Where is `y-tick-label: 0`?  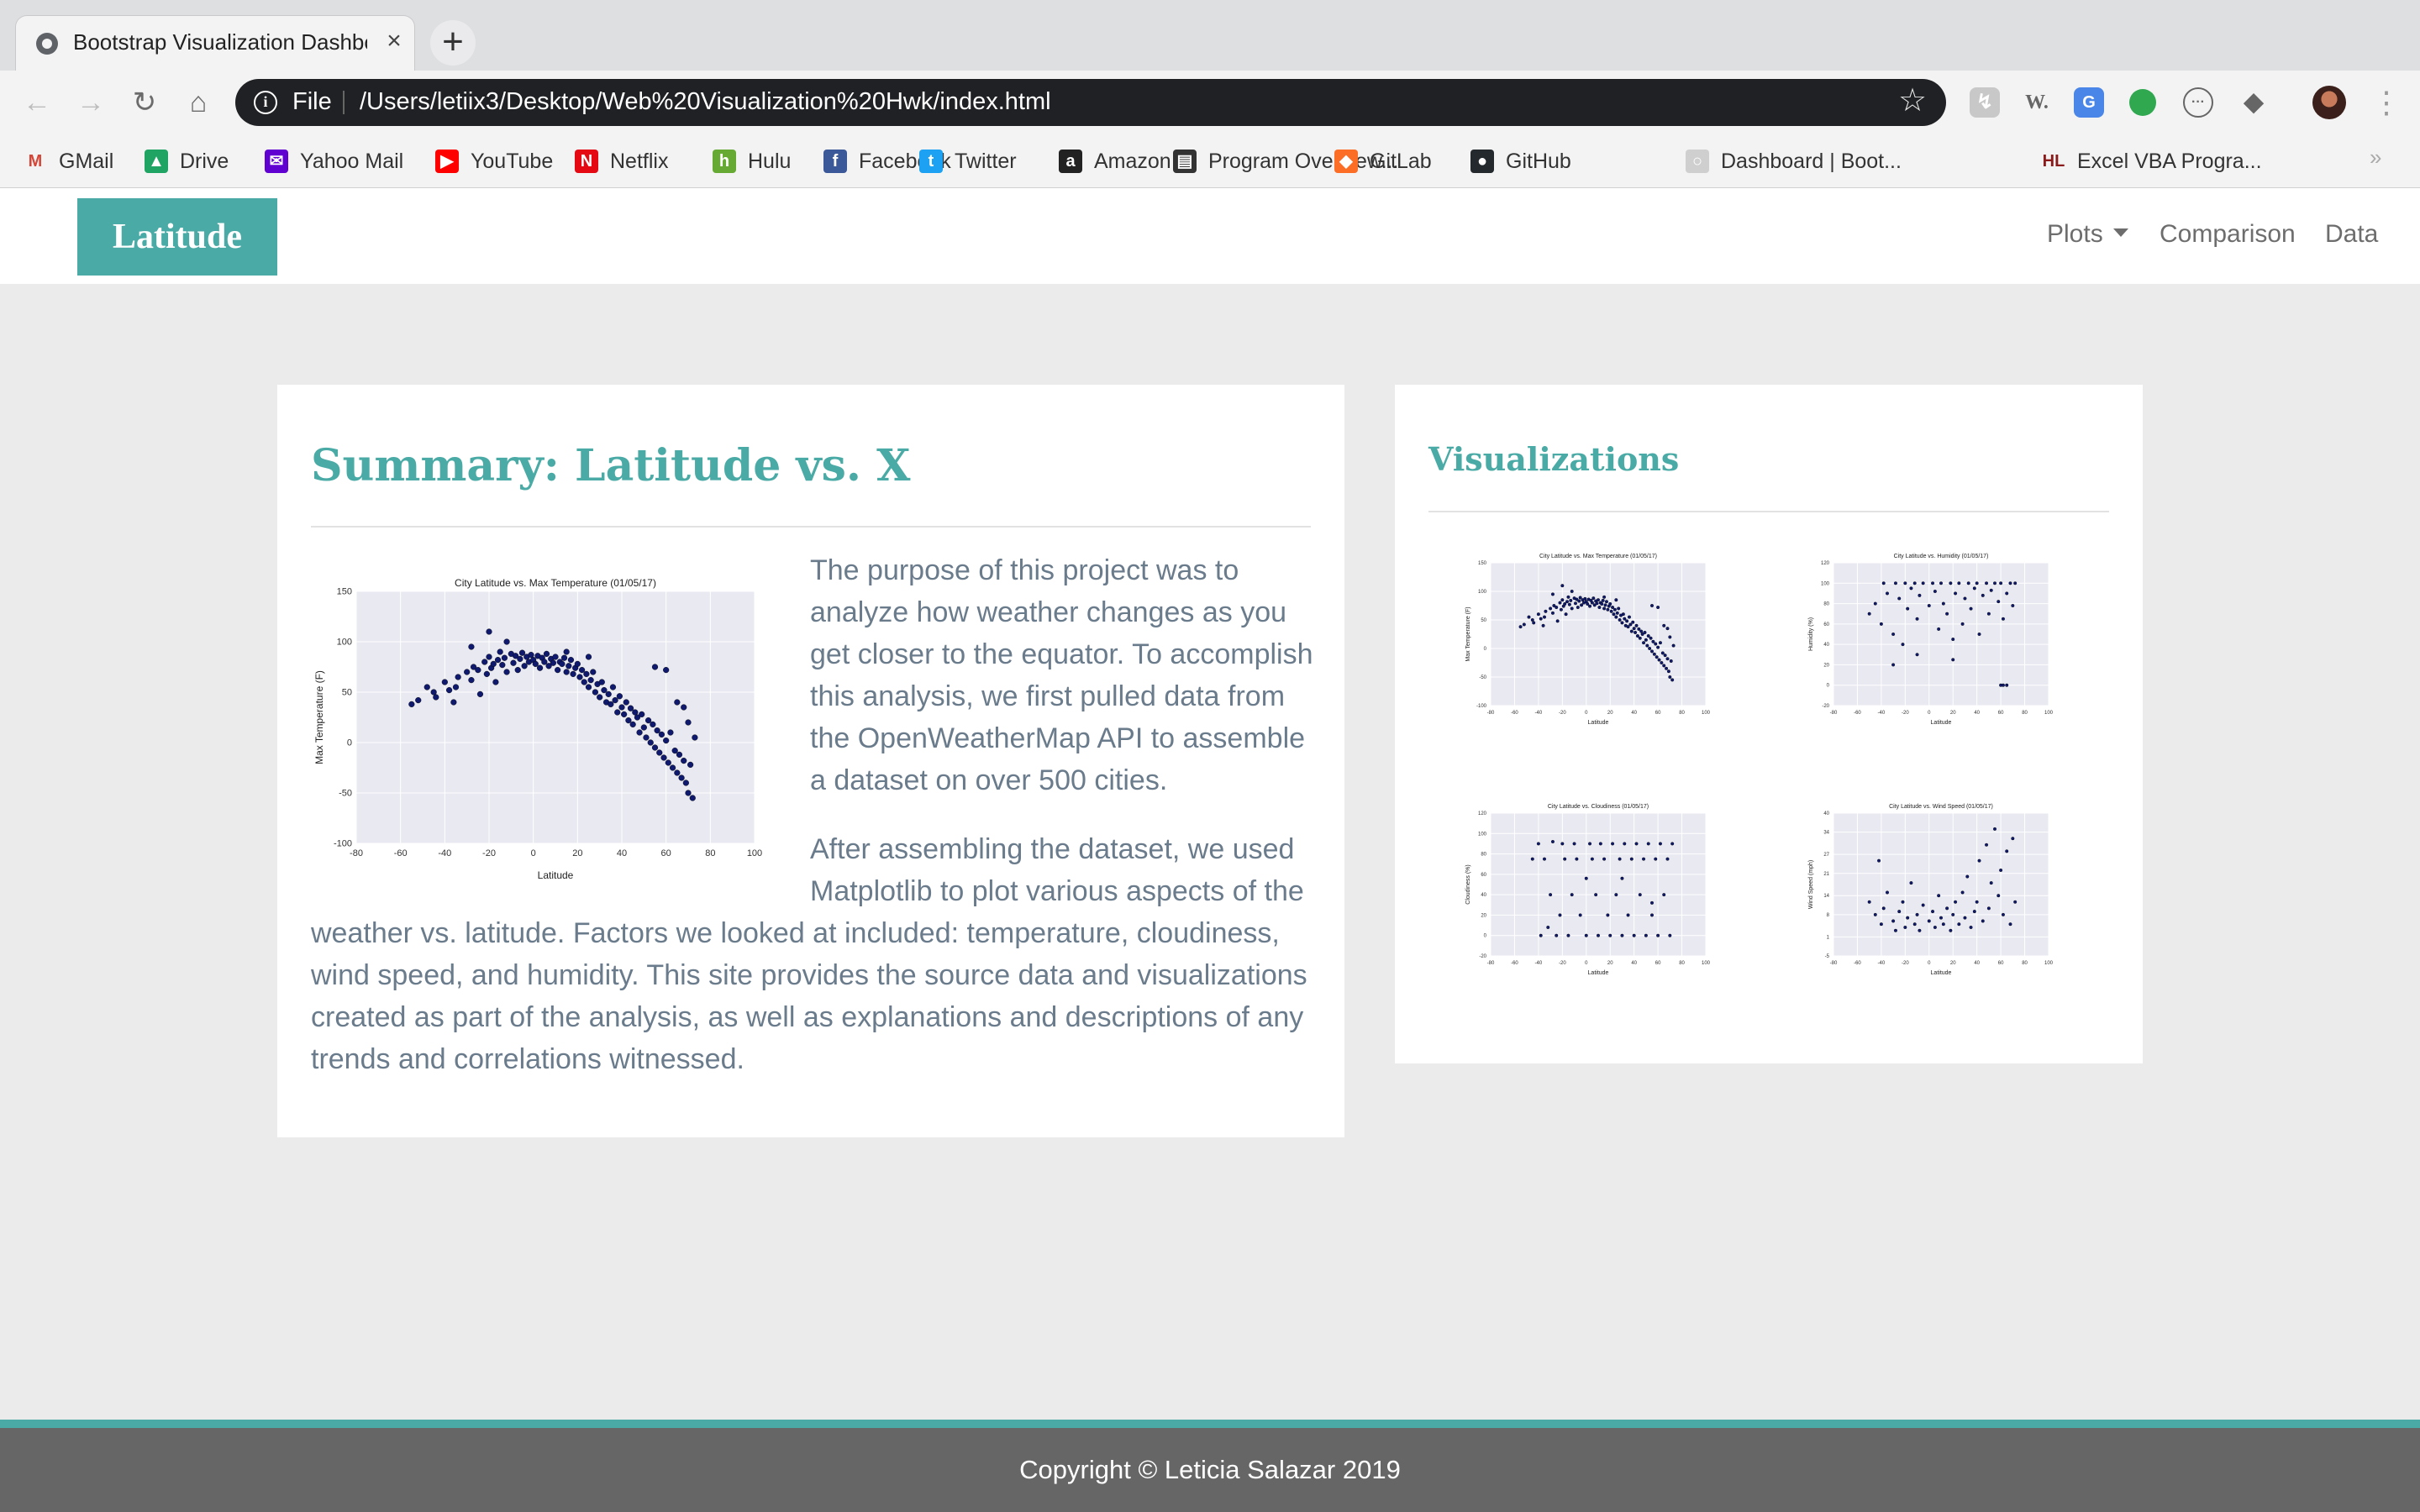 y-tick-label: 0 is located at coordinates (1485, 936).